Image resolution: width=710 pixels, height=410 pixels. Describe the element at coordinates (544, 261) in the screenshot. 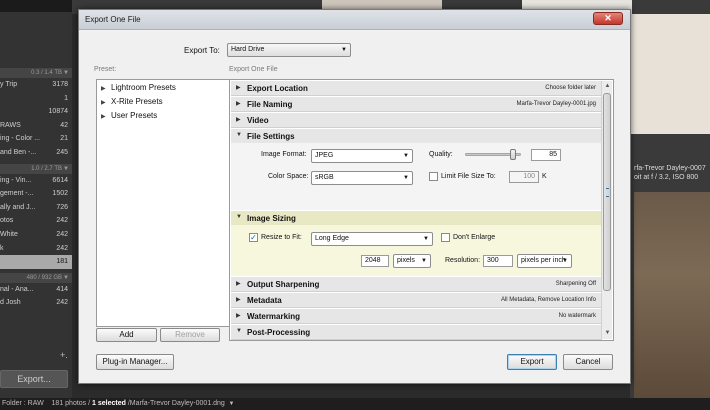

I see `resolution-unit-select: pixels per inch ▼` at that location.